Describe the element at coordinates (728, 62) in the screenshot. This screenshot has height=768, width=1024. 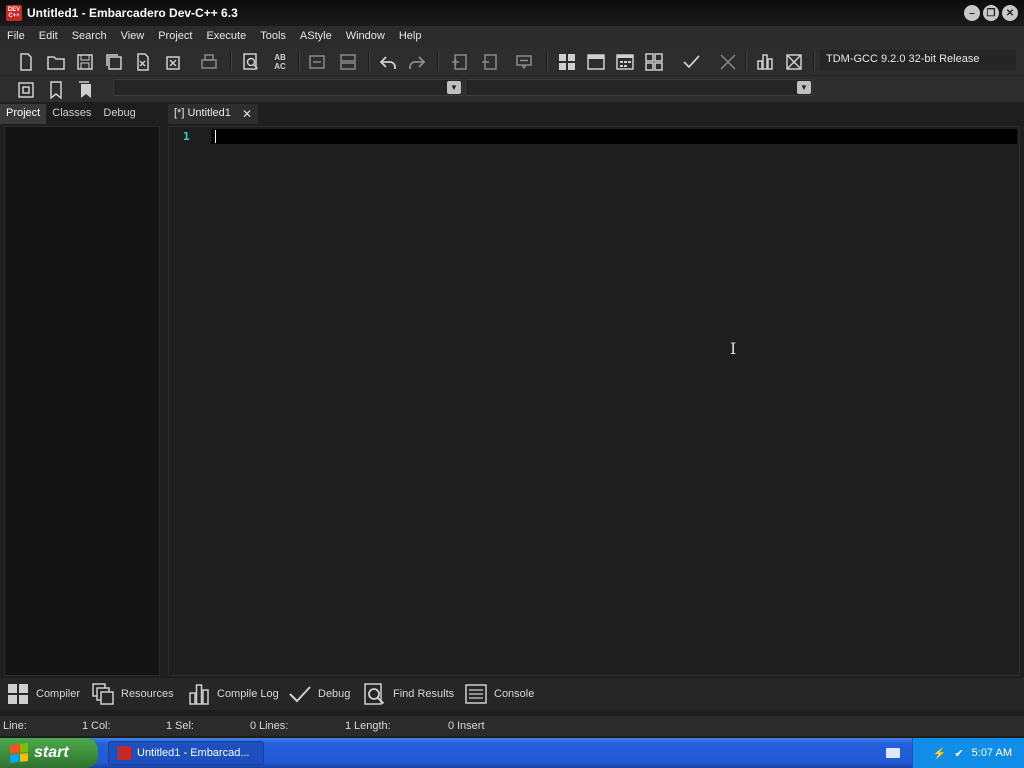
I see `abort-compile-icon` at that location.